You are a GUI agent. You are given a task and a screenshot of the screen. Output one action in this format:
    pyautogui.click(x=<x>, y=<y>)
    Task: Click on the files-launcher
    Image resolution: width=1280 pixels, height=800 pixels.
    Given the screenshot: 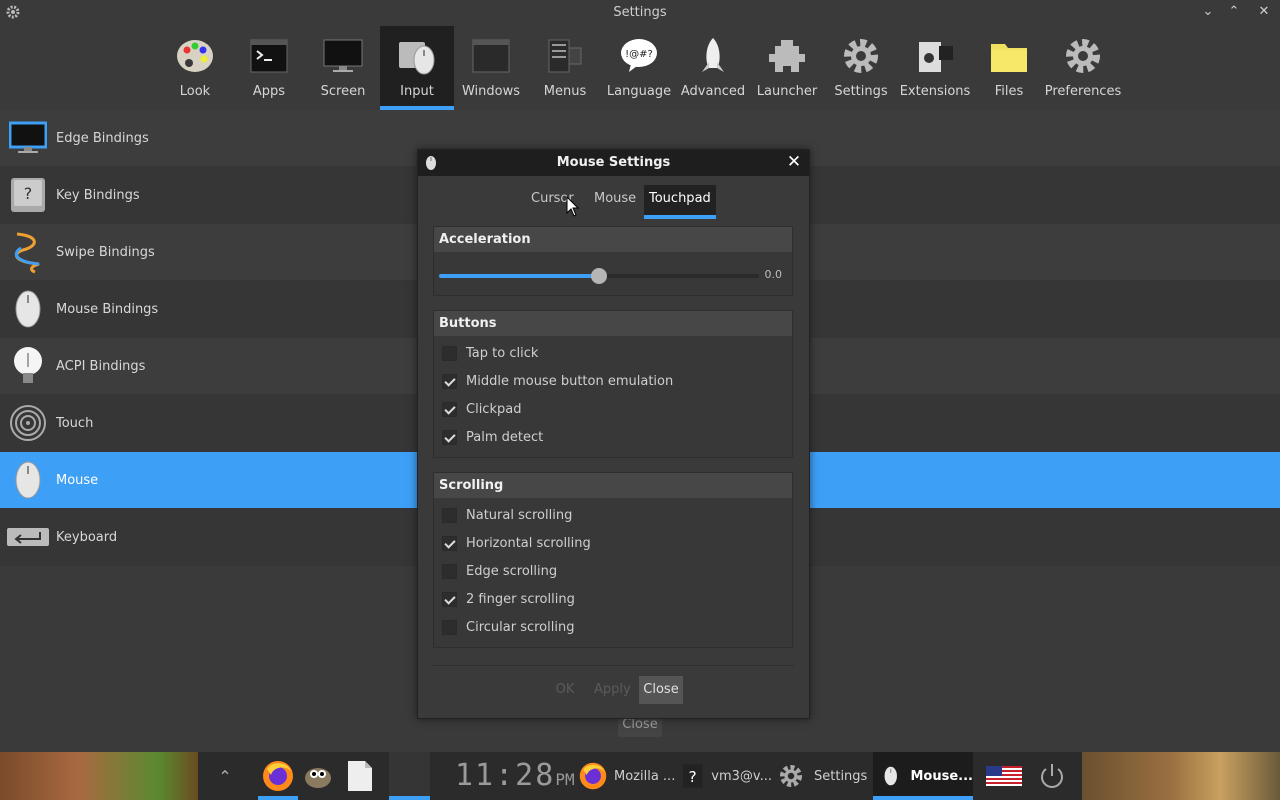 What is the action you would take?
    pyautogui.click(x=360, y=776)
    